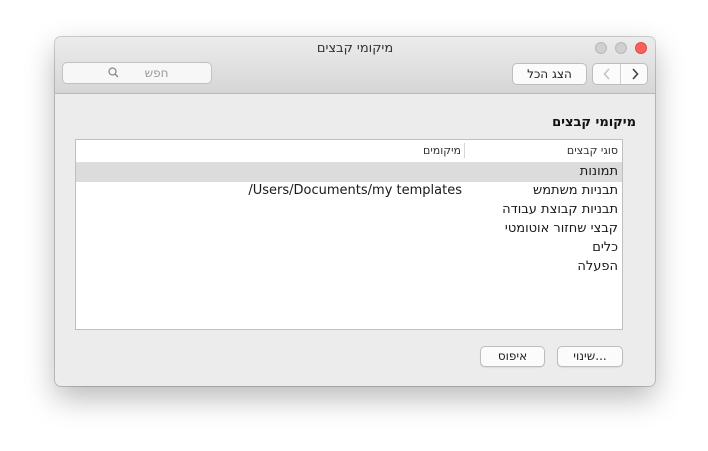 This screenshot has height=451, width=708. Describe the element at coordinates (113, 74) in the screenshot. I see `search-icon` at that location.